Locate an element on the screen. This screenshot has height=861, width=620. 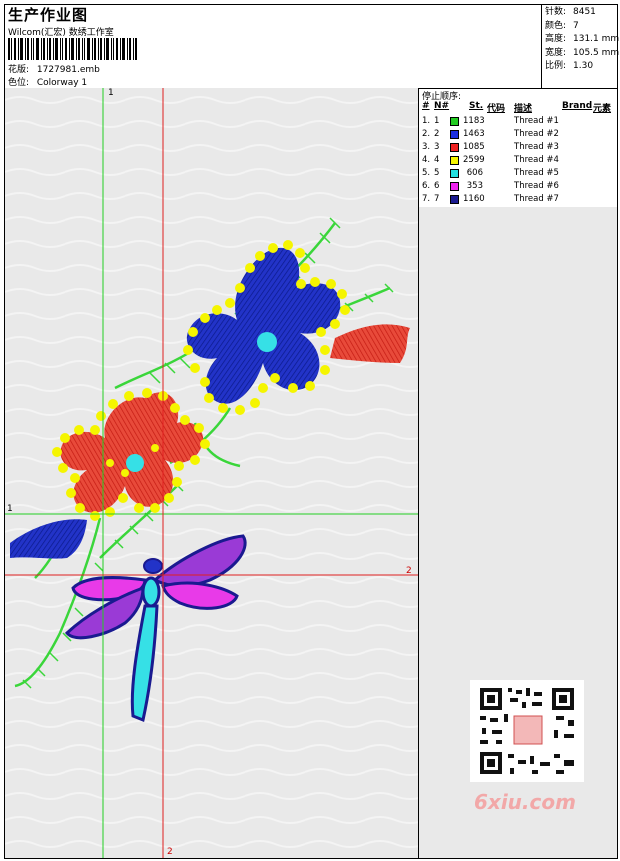
row-n: 3 is located at coordinates (437, 147).